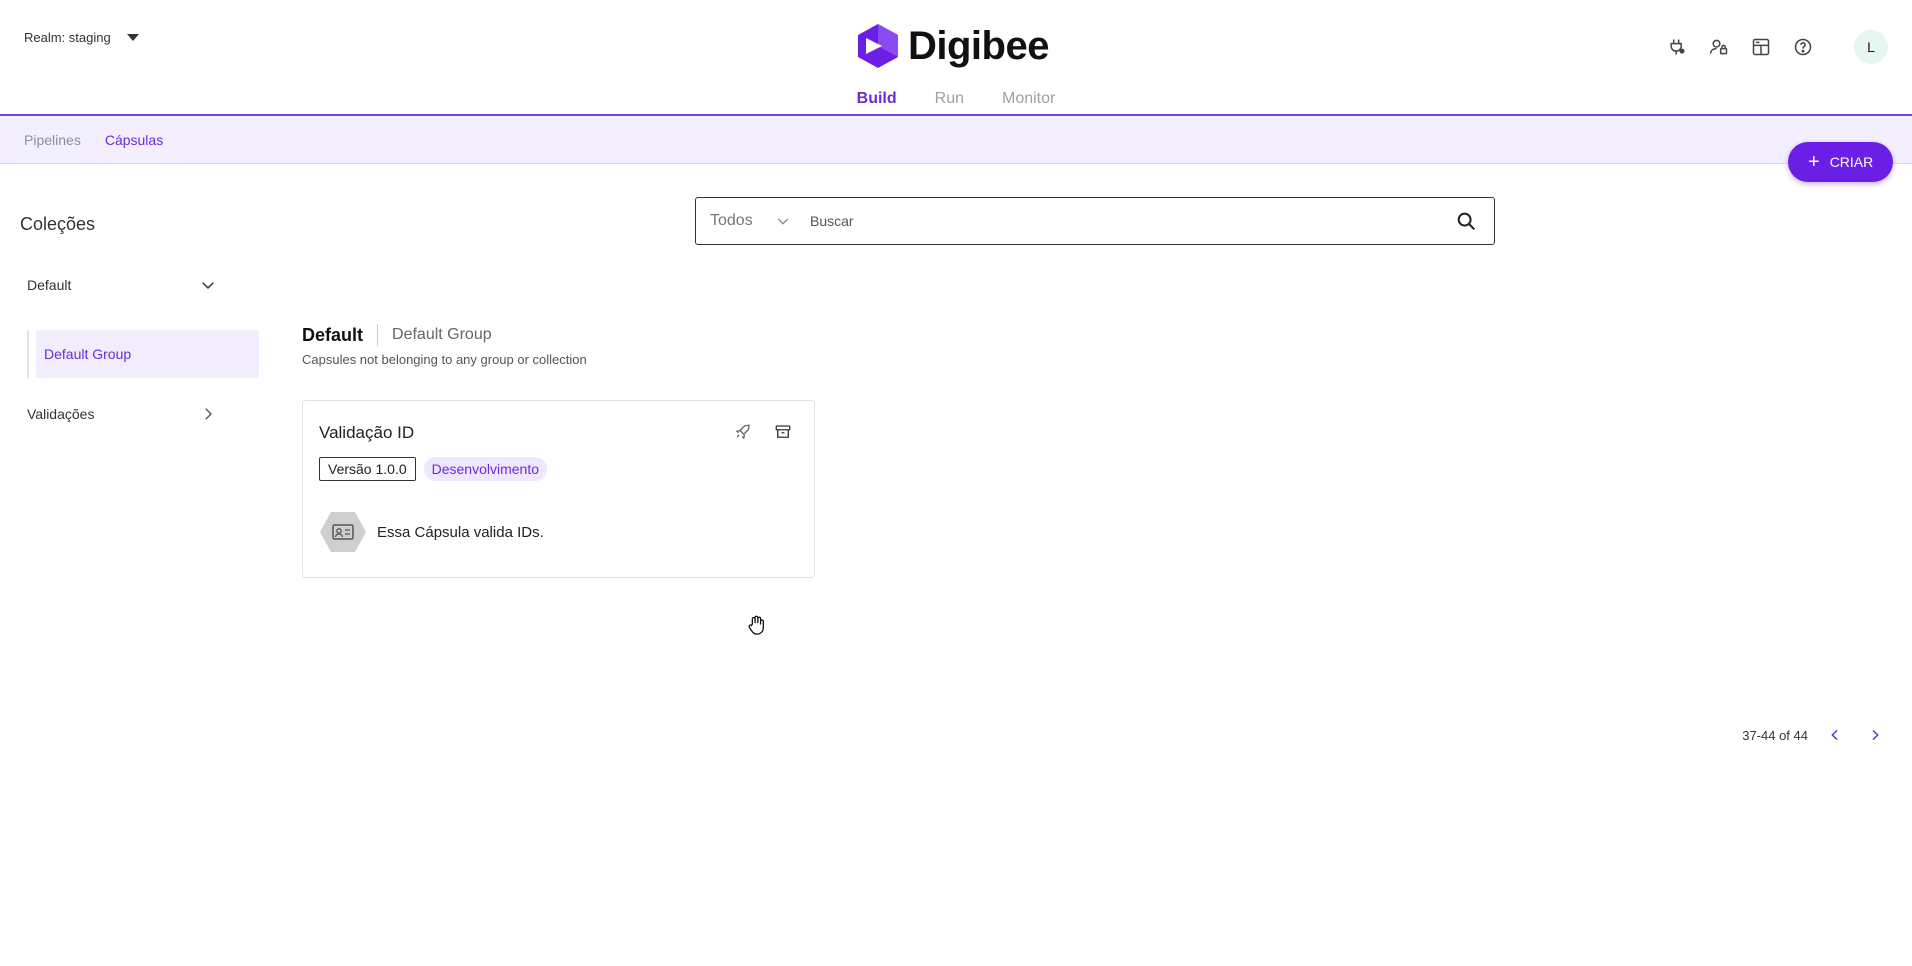 The width and height of the screenshot is (1912, 966). I want to click on subnav-capsulas: Cápsulas, so click(134, 140).